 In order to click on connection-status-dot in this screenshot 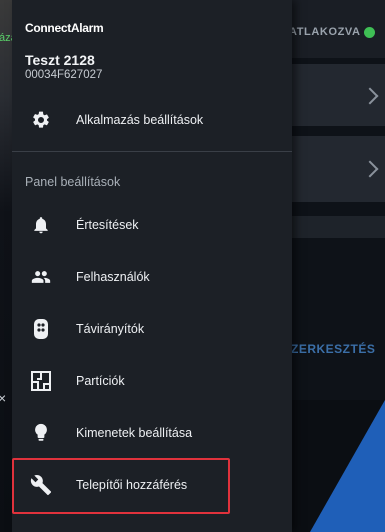, I will do `click(369, 32)`.